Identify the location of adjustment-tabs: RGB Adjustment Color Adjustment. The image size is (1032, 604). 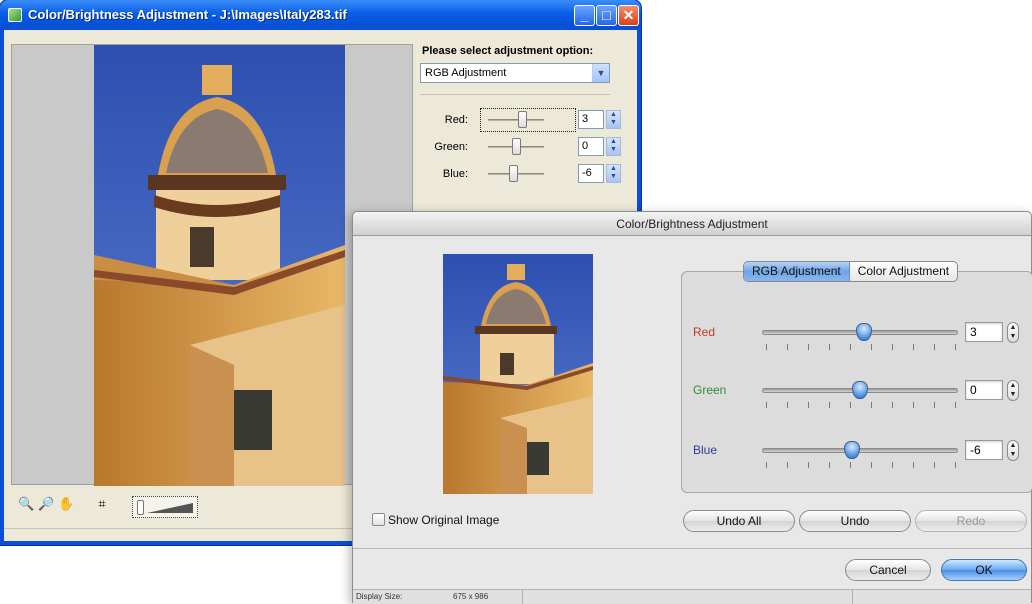
(851, 271).